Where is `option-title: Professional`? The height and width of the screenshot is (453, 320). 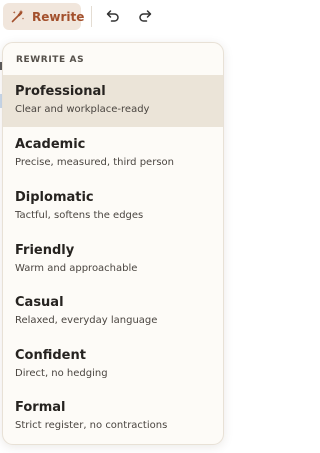 option-title: Professional is located at coordinates (60, 91).